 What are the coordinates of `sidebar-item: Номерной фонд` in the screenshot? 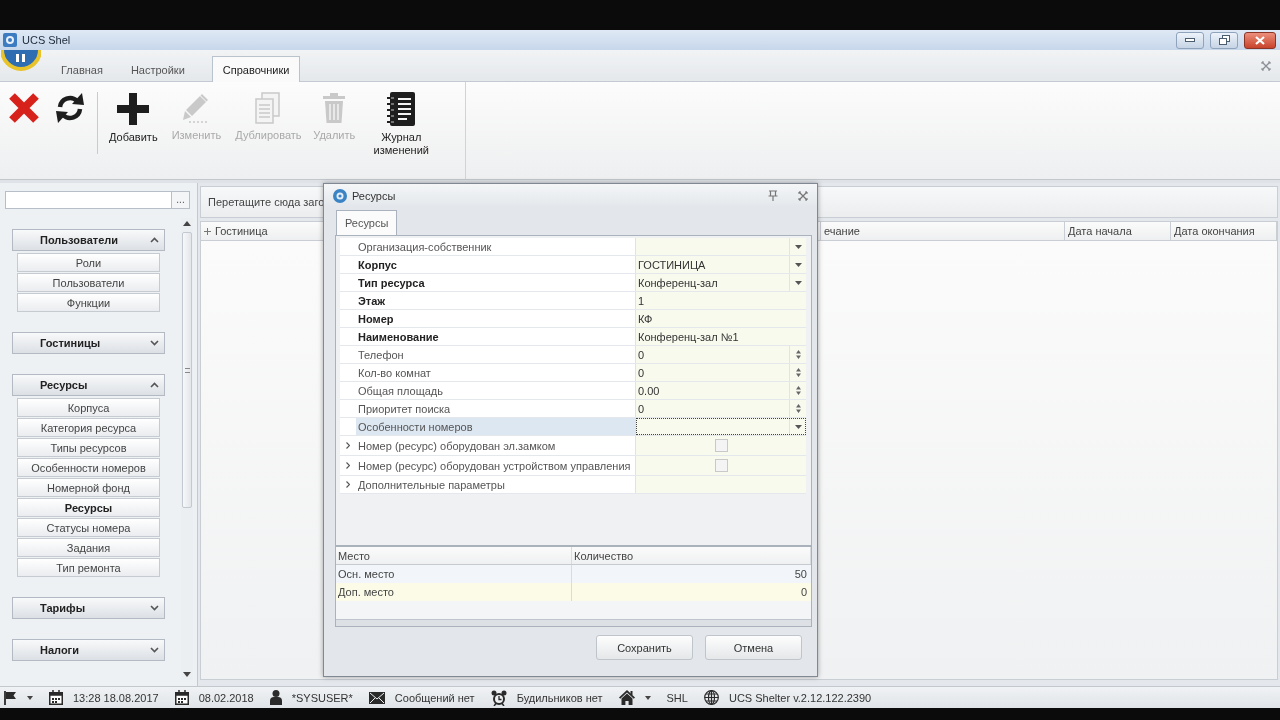 It's located at (88, 487).